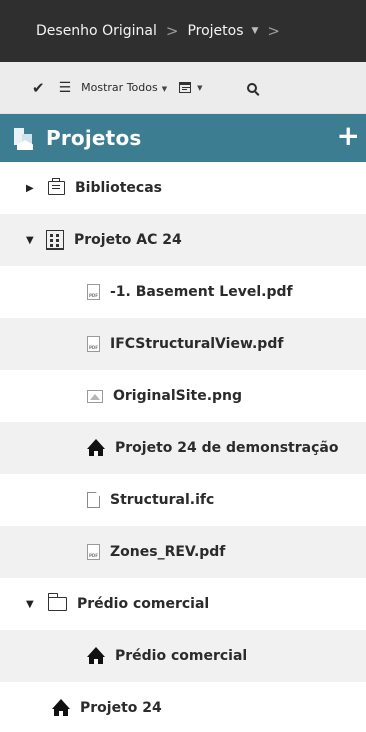 The image size is (366, 732). Describe the element at coordinates (65, 88) in the screenshot. I see `menu-icon: ☰` at that location.